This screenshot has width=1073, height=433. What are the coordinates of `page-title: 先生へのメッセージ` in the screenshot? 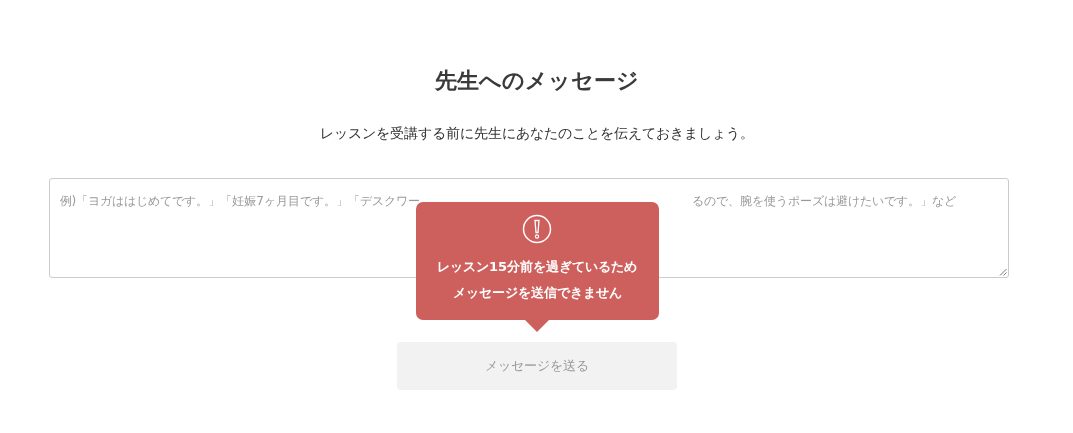 It's located at (536, 81).